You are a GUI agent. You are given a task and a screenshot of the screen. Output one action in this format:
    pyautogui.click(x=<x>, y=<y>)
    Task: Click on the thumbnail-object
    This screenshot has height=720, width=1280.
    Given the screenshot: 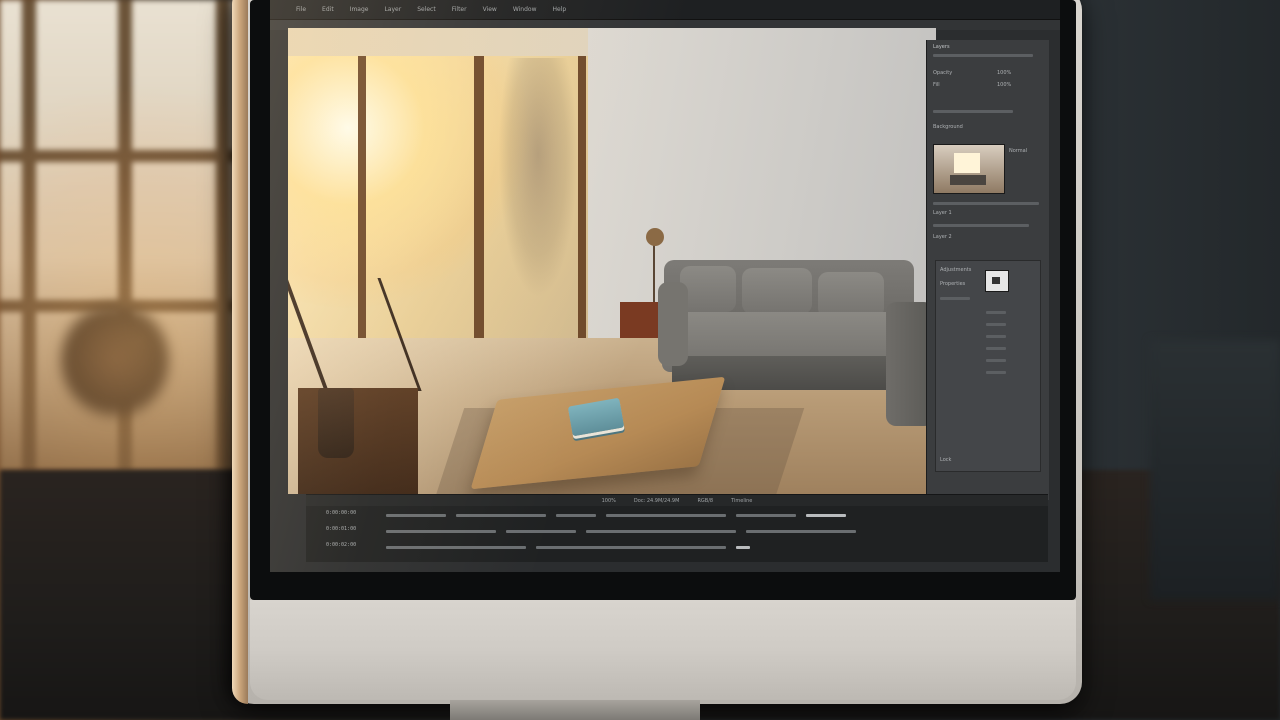 What is the action you would take?
    pyautogui.click(x=996, y=280)
    